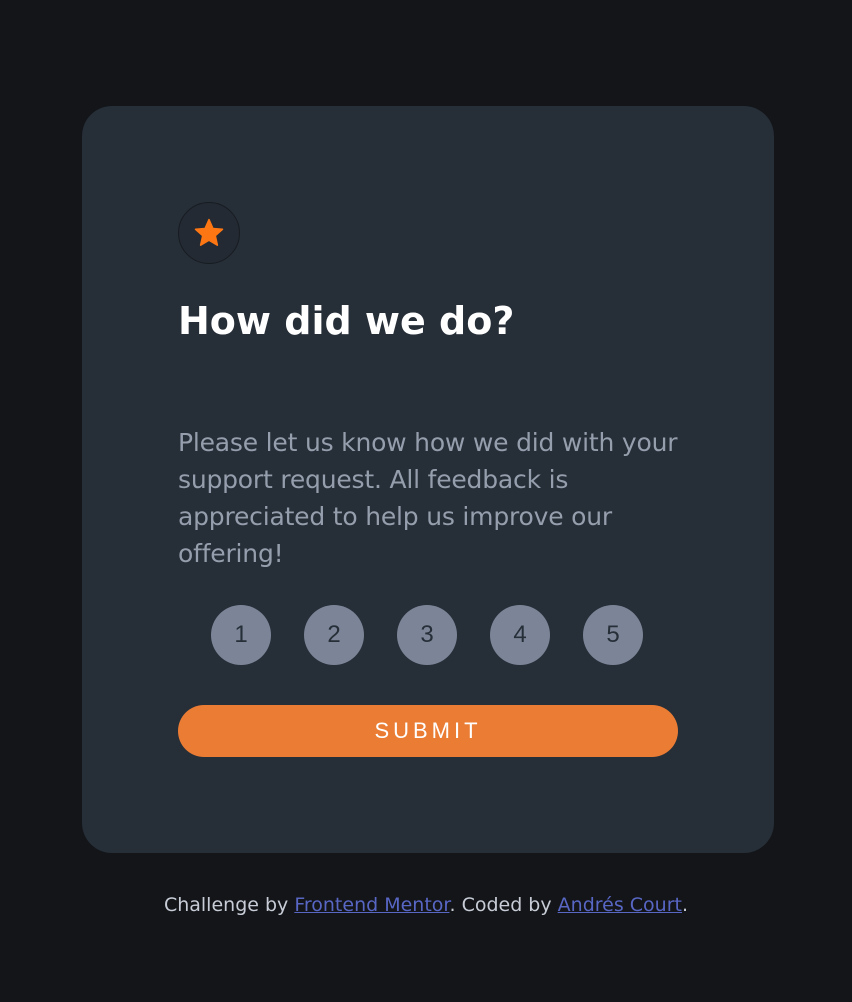 This screenshot has width=852, height=1002. Describe the element at coordinates (620, 905) in the screenshot. I see `author-link: Andrés Court` at that location.